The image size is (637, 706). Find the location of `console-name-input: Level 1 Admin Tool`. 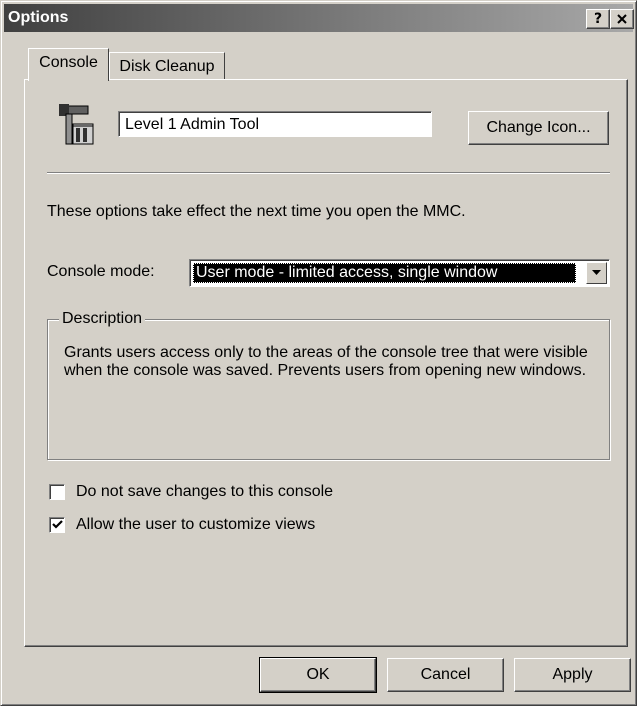

console-name-input: Level 1 Admin Tool is located at coordinates (275, 124).